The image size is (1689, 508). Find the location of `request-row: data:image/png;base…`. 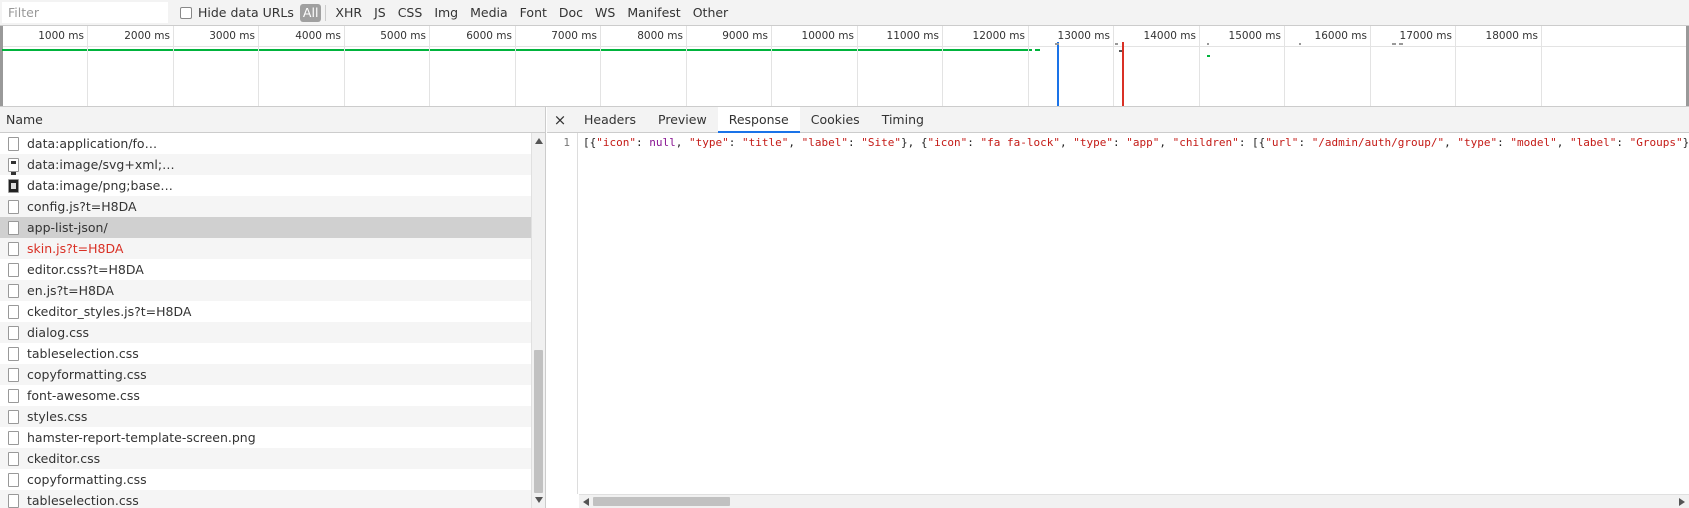

request-row: data:image/png;base… is located at coordinates (265, 185).